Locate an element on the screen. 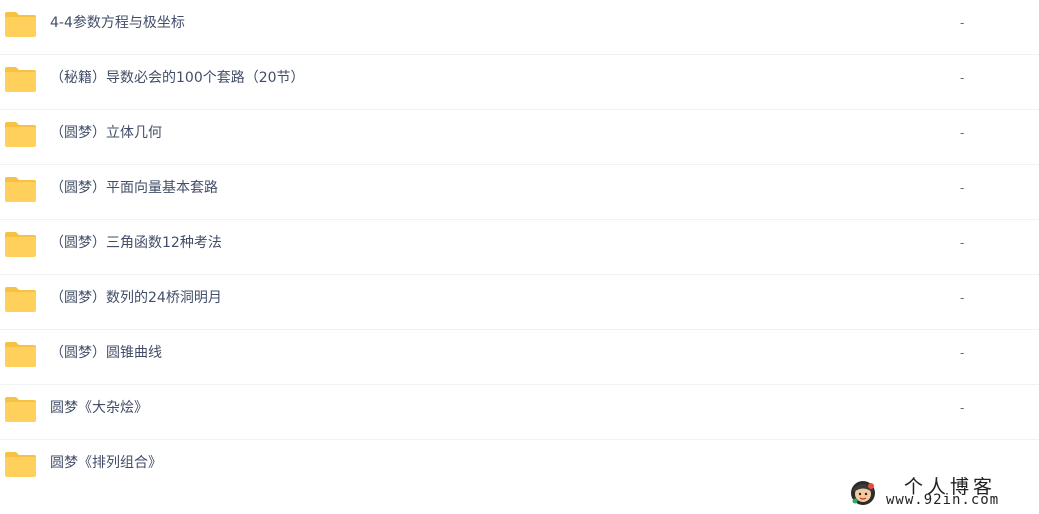  list-item: 4-4参数方程与极坐标 - is located at coordinates (519, 27).